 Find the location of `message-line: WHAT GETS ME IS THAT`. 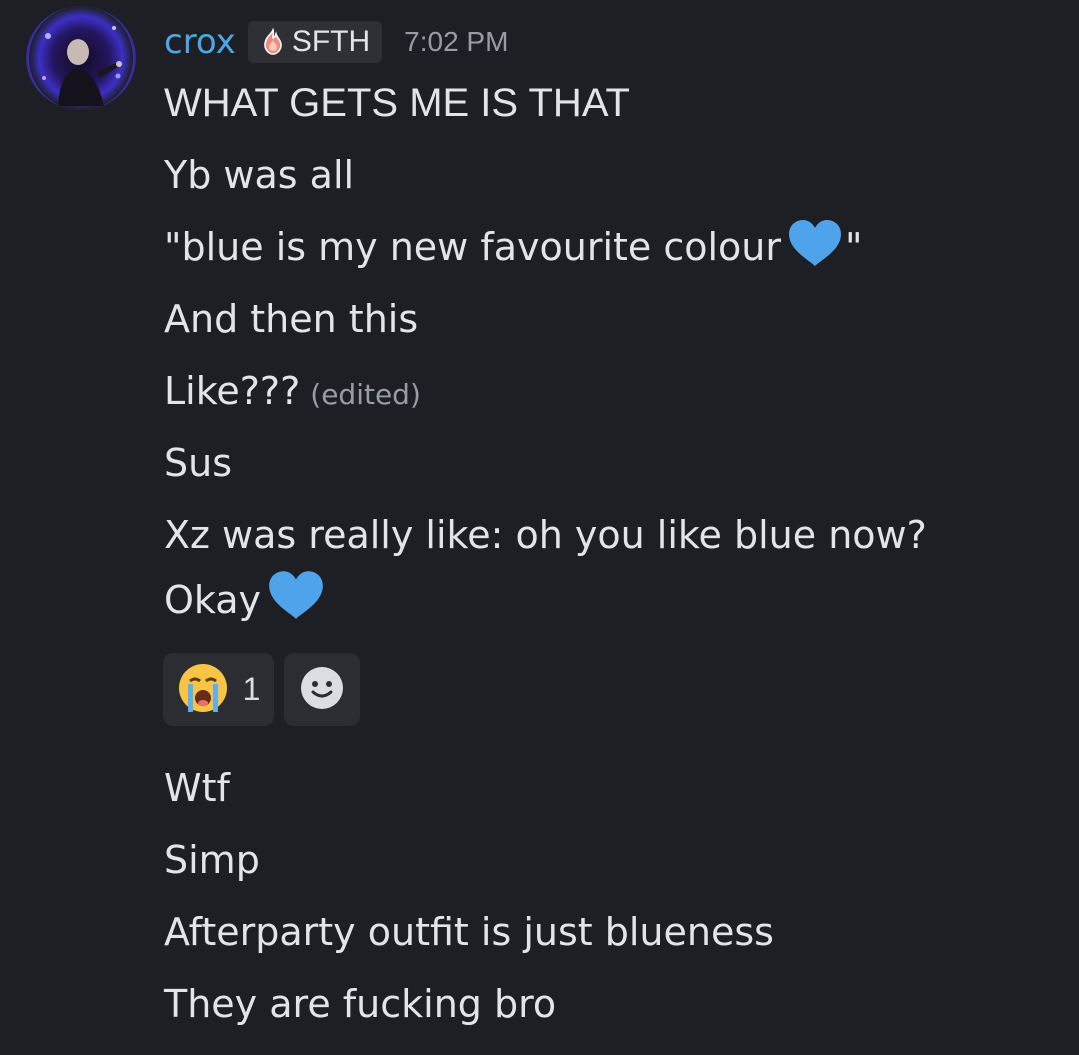

message-line: WHAT GETS ME IS THAT is located at coordinates (397, 103).